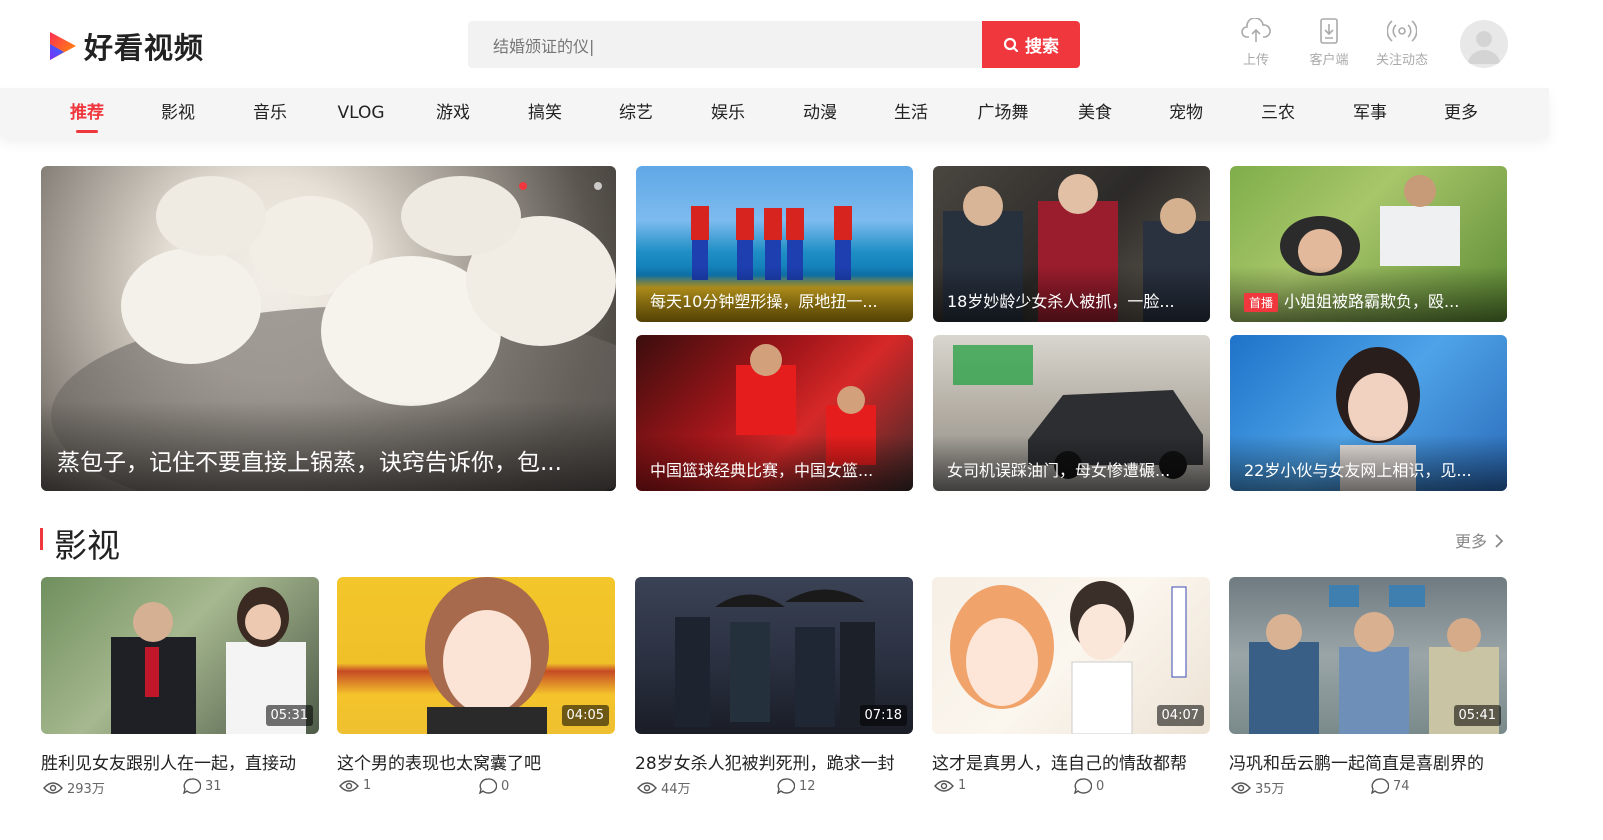 Image resolution: width=1603 pixels, height=840 pixels. What do you see at coordinates (74, 787) in the screenshot?
I see `view-count: 293万` at bounding box center [74, 787].